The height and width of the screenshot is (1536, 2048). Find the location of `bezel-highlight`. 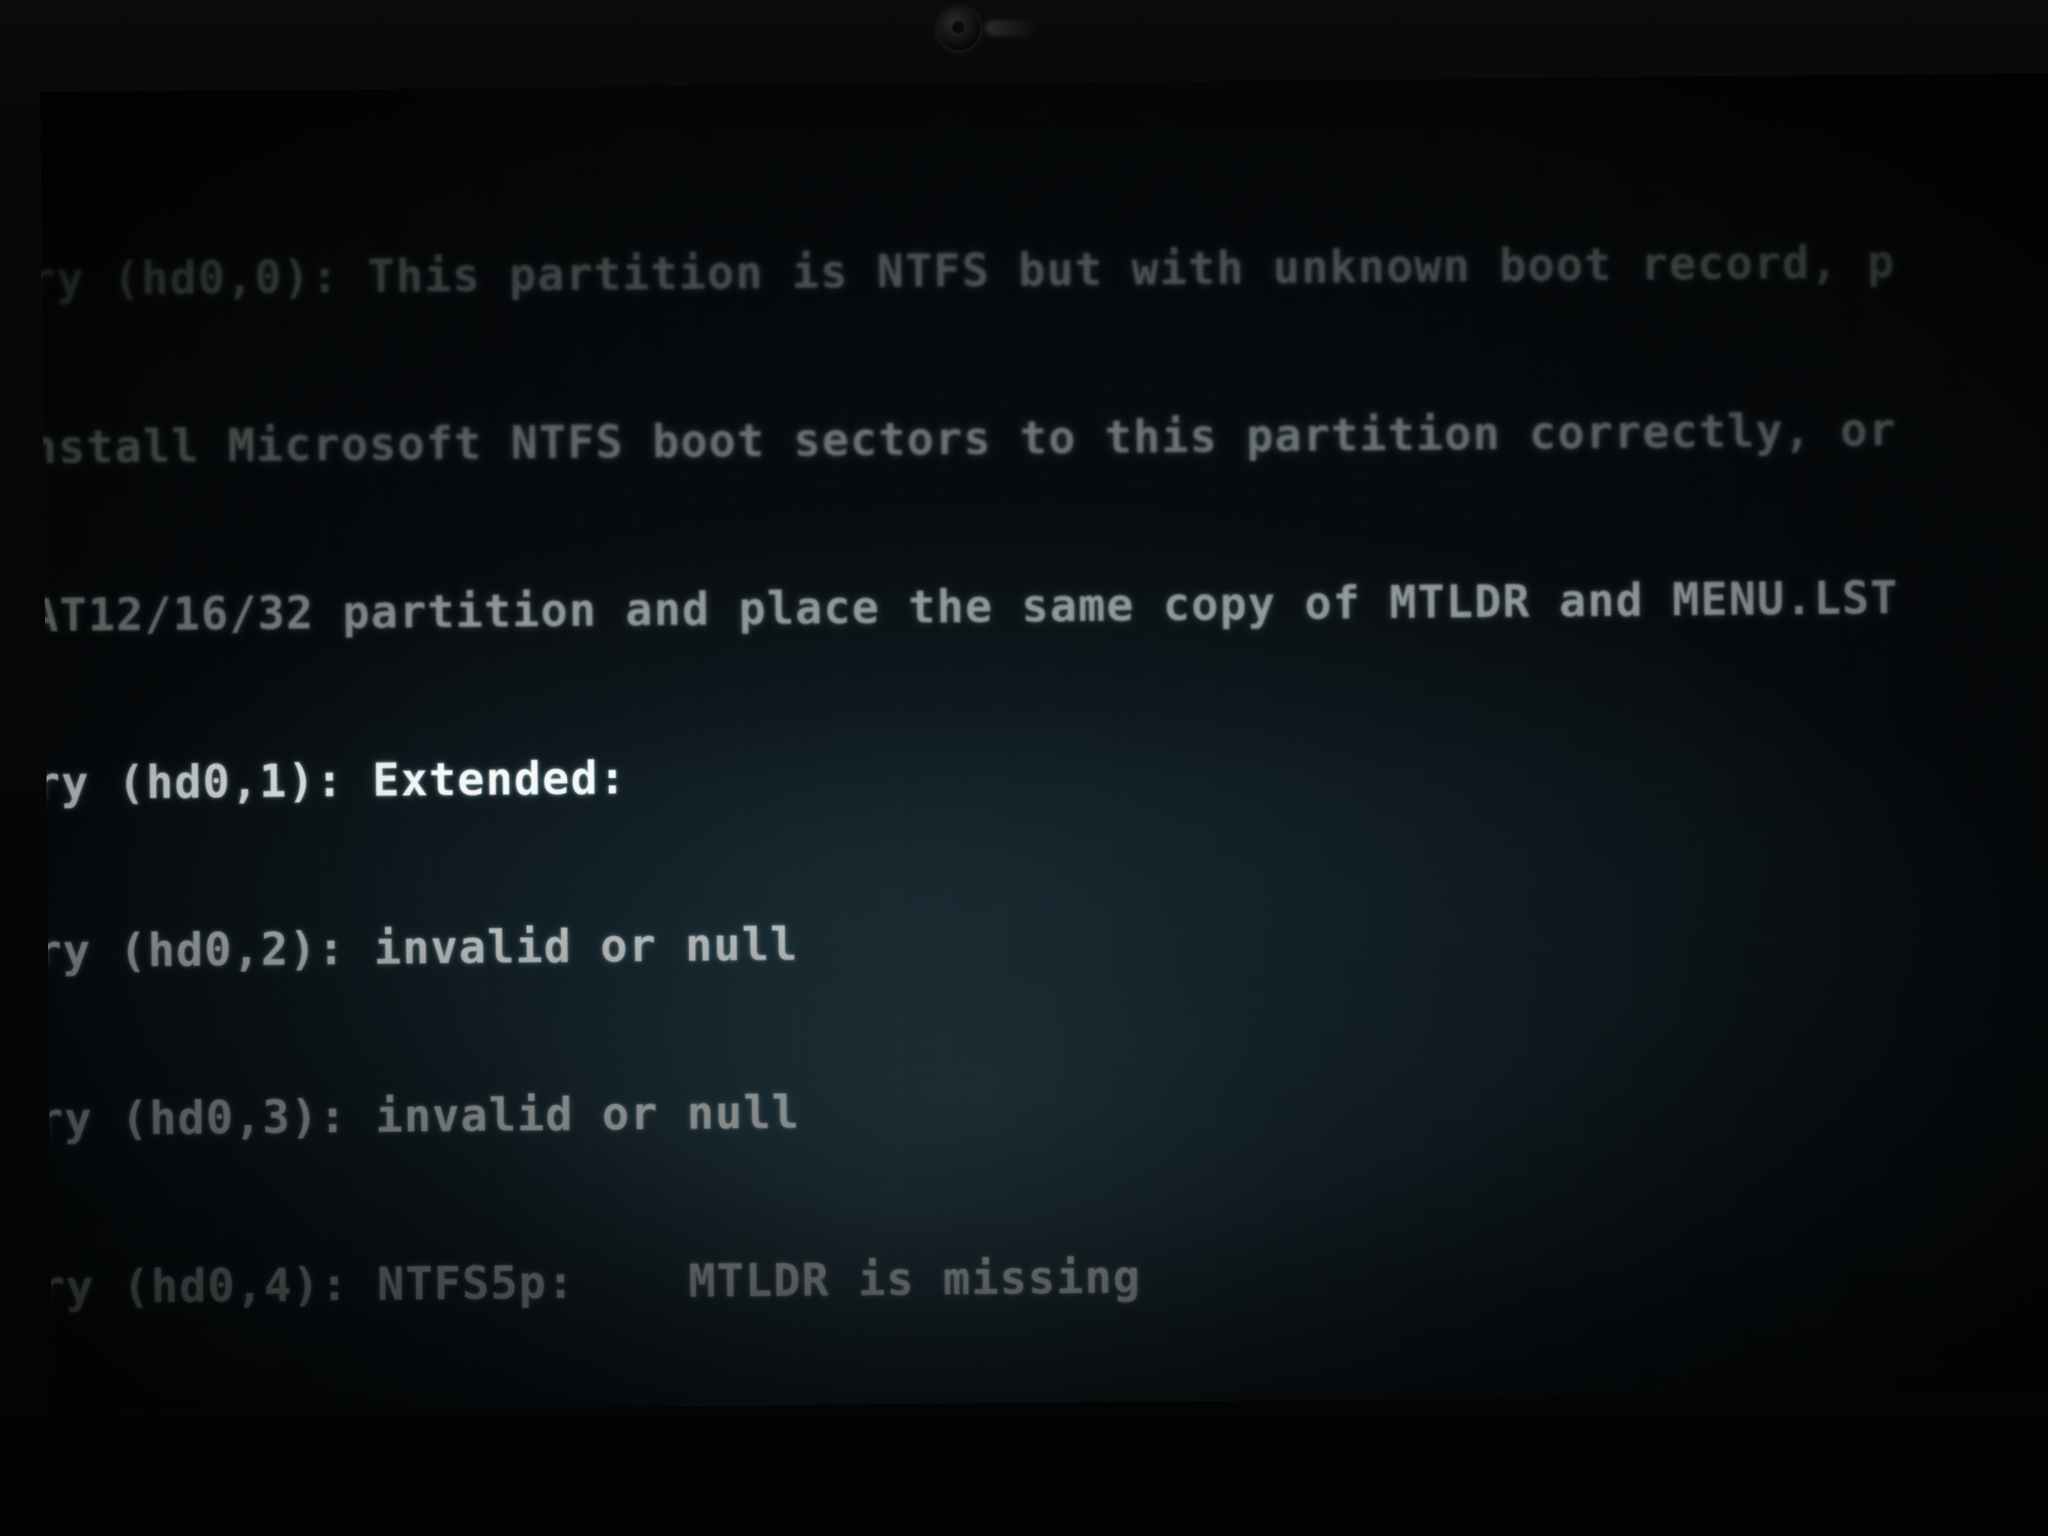

bezel-highlight is located at coordinates (1011, 28).